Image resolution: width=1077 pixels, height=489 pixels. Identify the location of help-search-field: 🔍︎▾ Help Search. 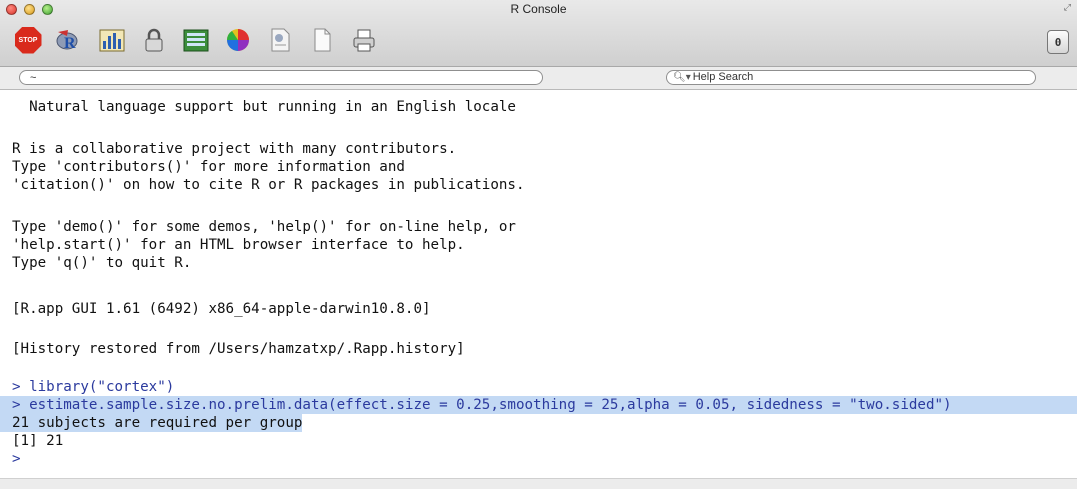
(851, 77).